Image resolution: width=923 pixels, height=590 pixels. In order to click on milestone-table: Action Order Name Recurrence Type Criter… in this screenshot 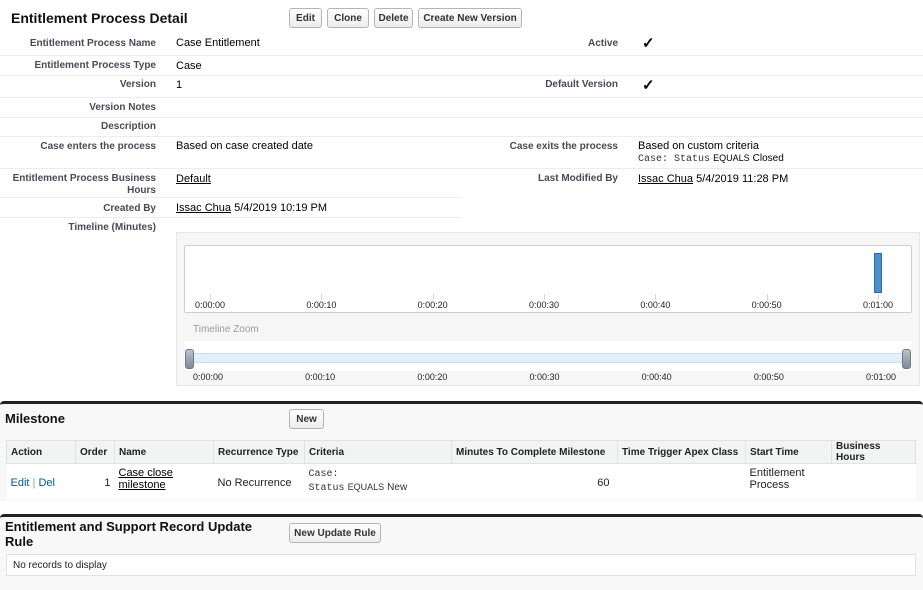, I will do `click(461, 470)`.